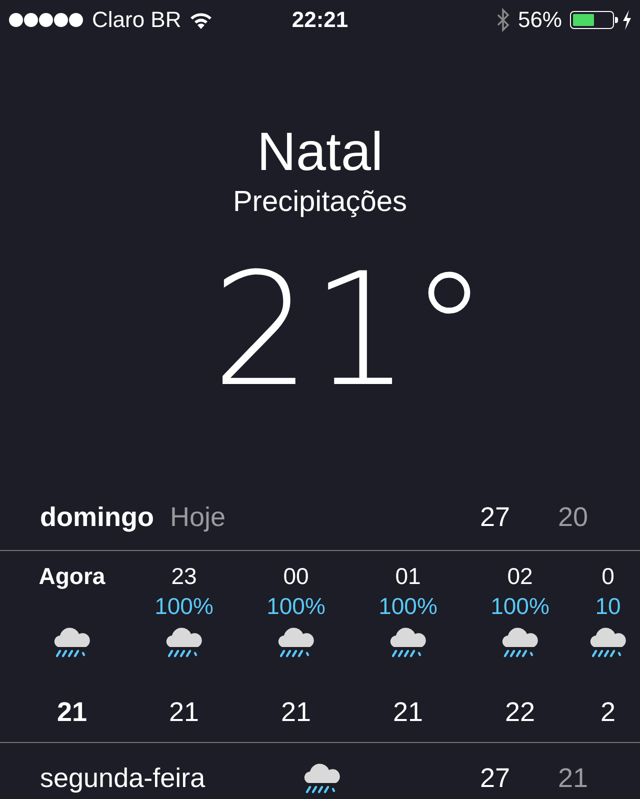  I want to click on hour-label: 23, so click(184, 577).